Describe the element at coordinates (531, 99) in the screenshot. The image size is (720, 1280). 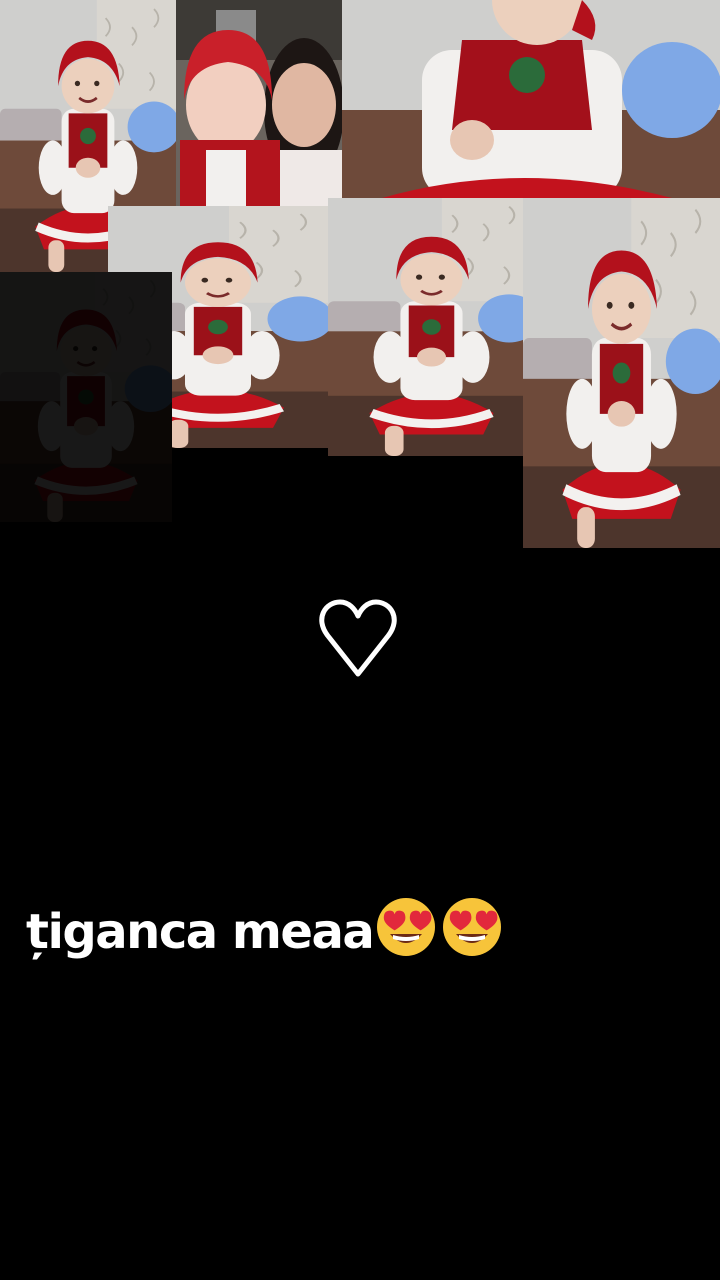
I see `collage-photo-closeup` at that location.